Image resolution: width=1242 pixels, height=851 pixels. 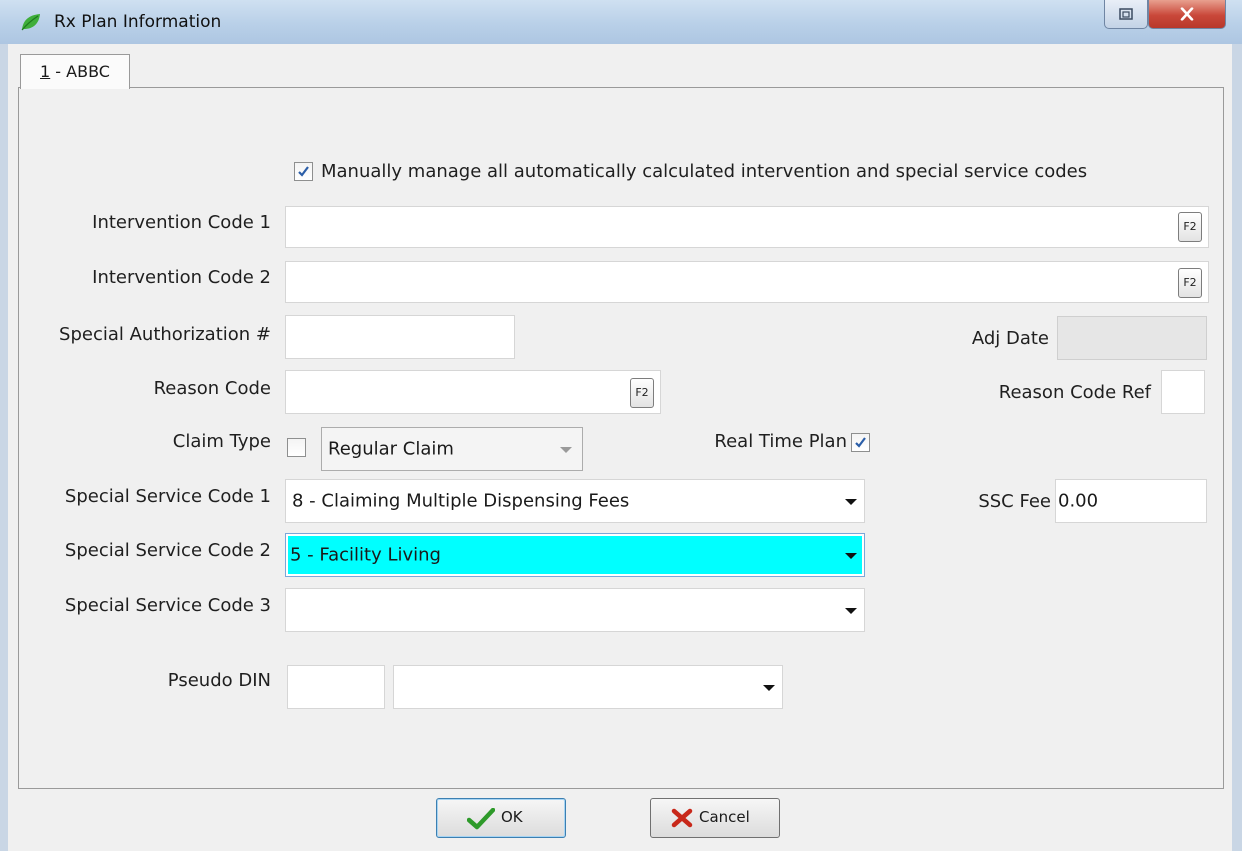 I want to click on claim-type-select: Regular Claim, so click(x=452, y=449).